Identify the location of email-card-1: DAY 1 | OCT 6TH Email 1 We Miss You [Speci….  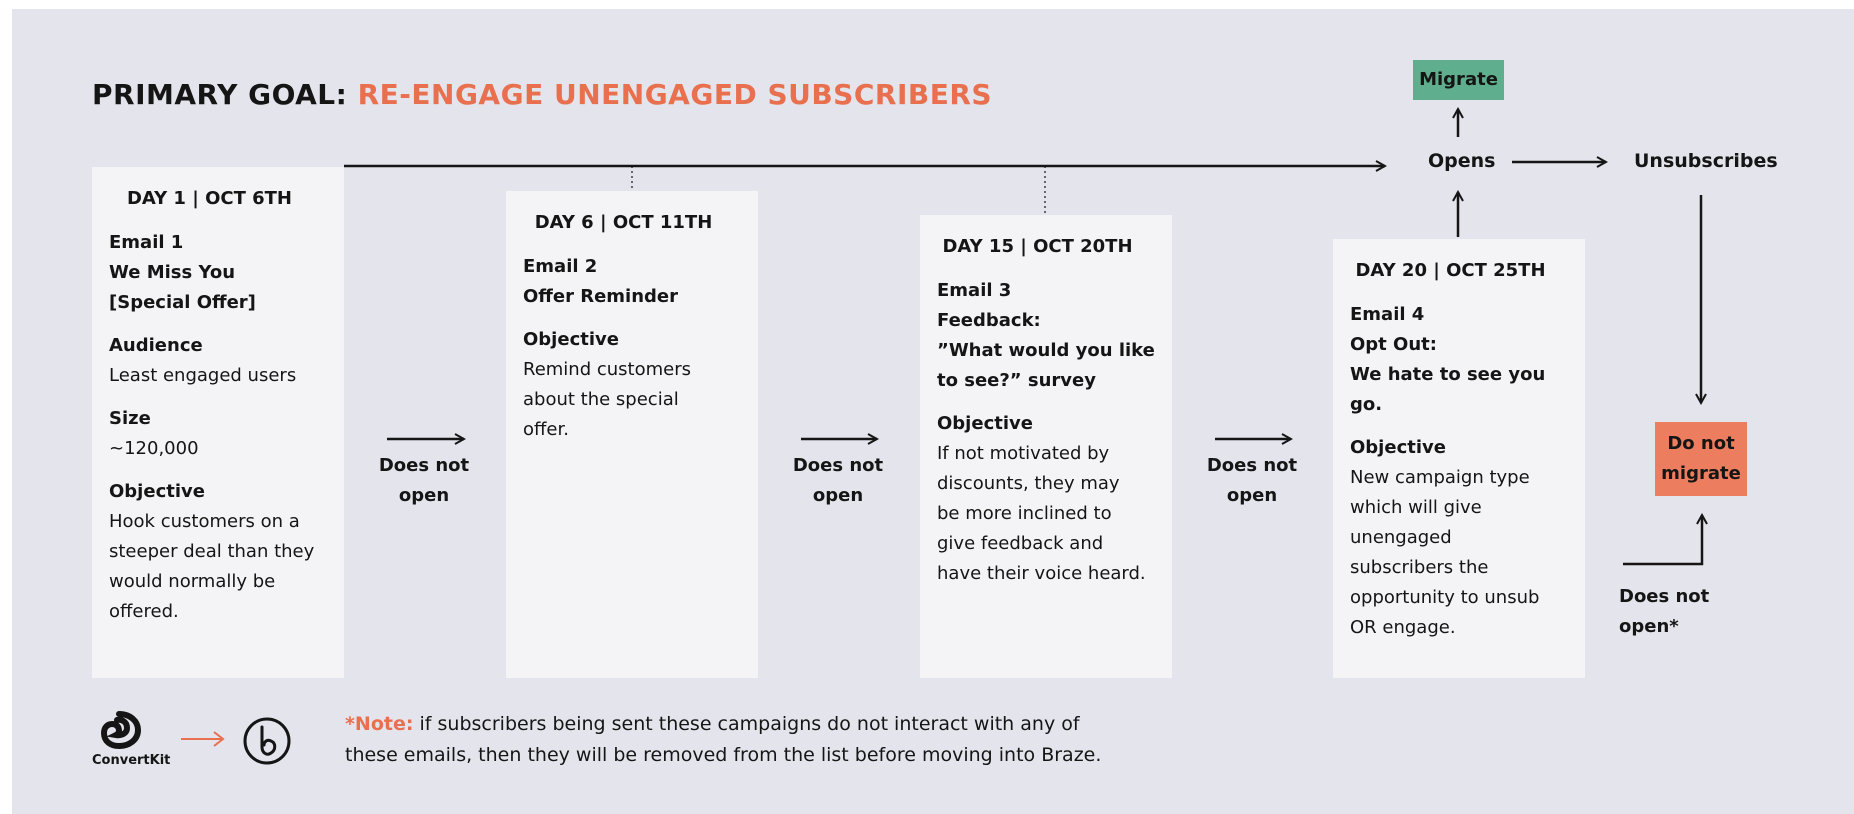
(218, 422).